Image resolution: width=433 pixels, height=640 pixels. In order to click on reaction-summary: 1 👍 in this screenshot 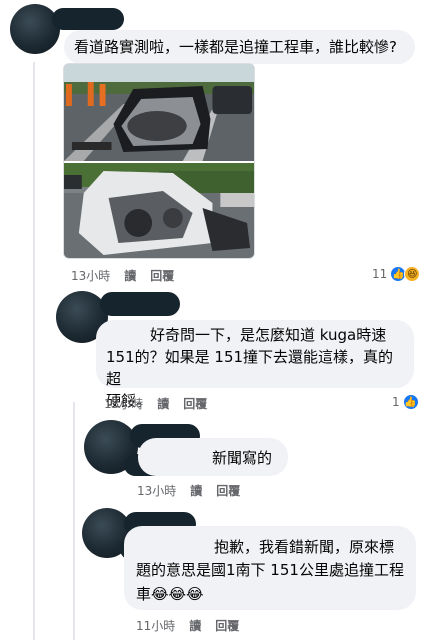, I will do `click(405, 402)`.